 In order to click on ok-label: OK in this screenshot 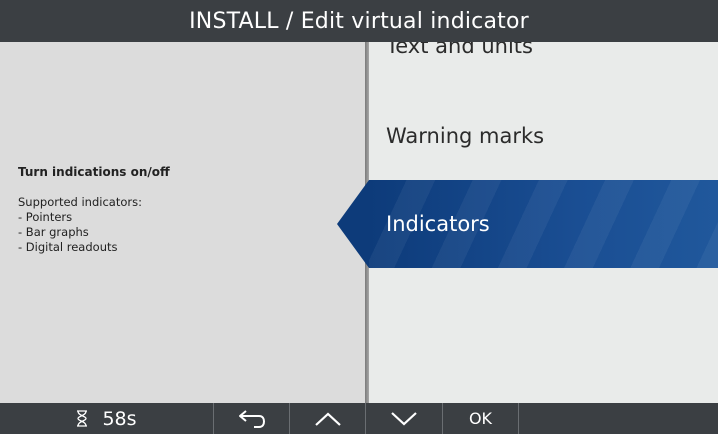, I will do `click(480, 418)`.